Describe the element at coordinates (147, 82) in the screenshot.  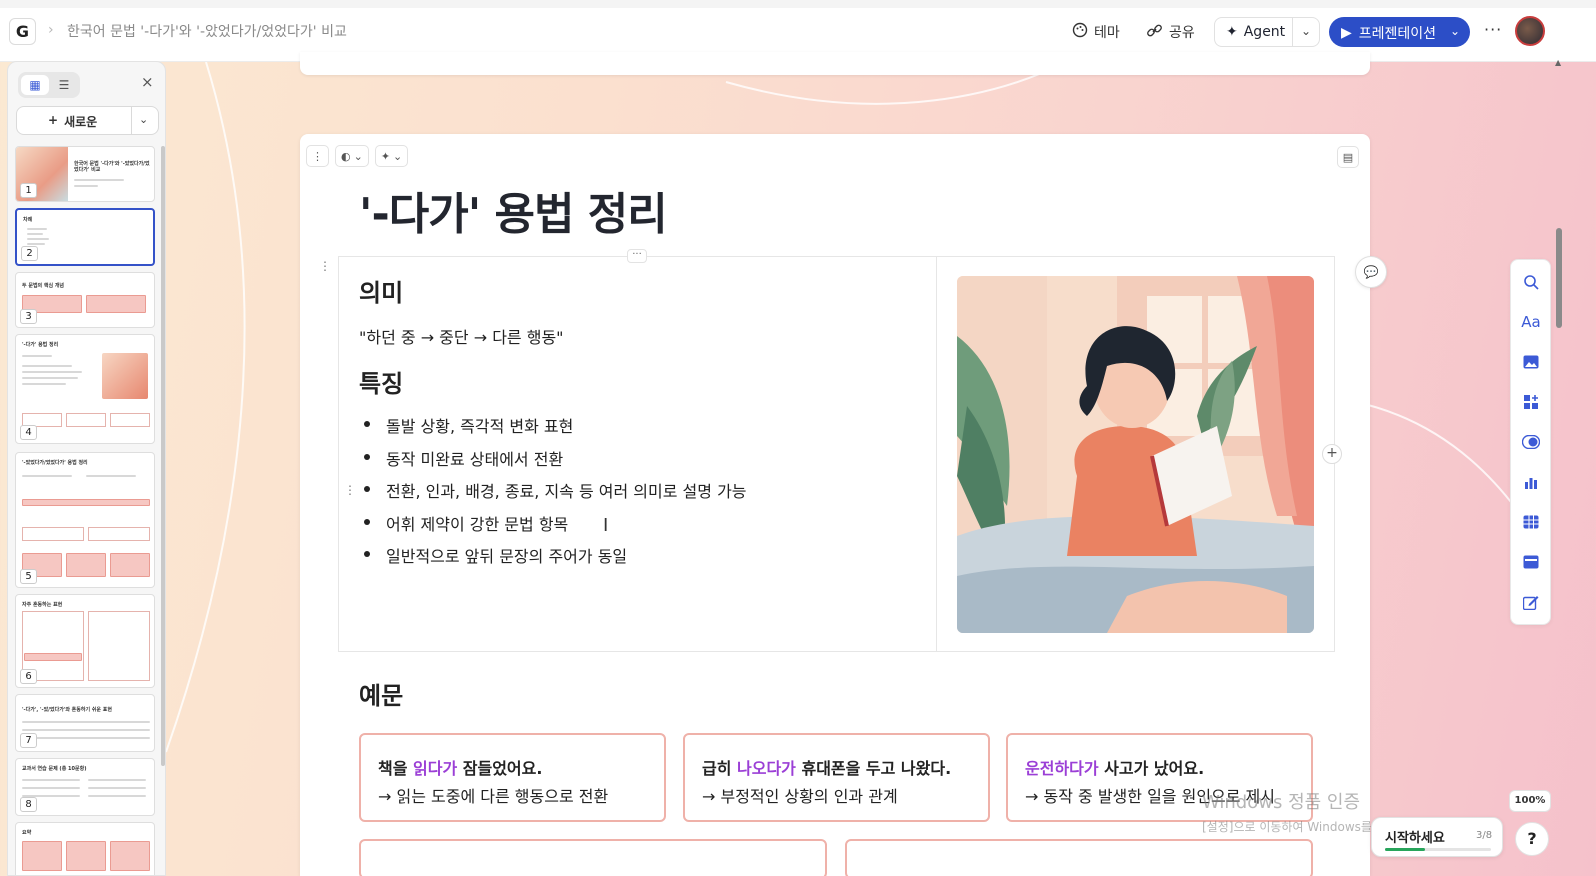
I see `close-icon: ×` at that location.